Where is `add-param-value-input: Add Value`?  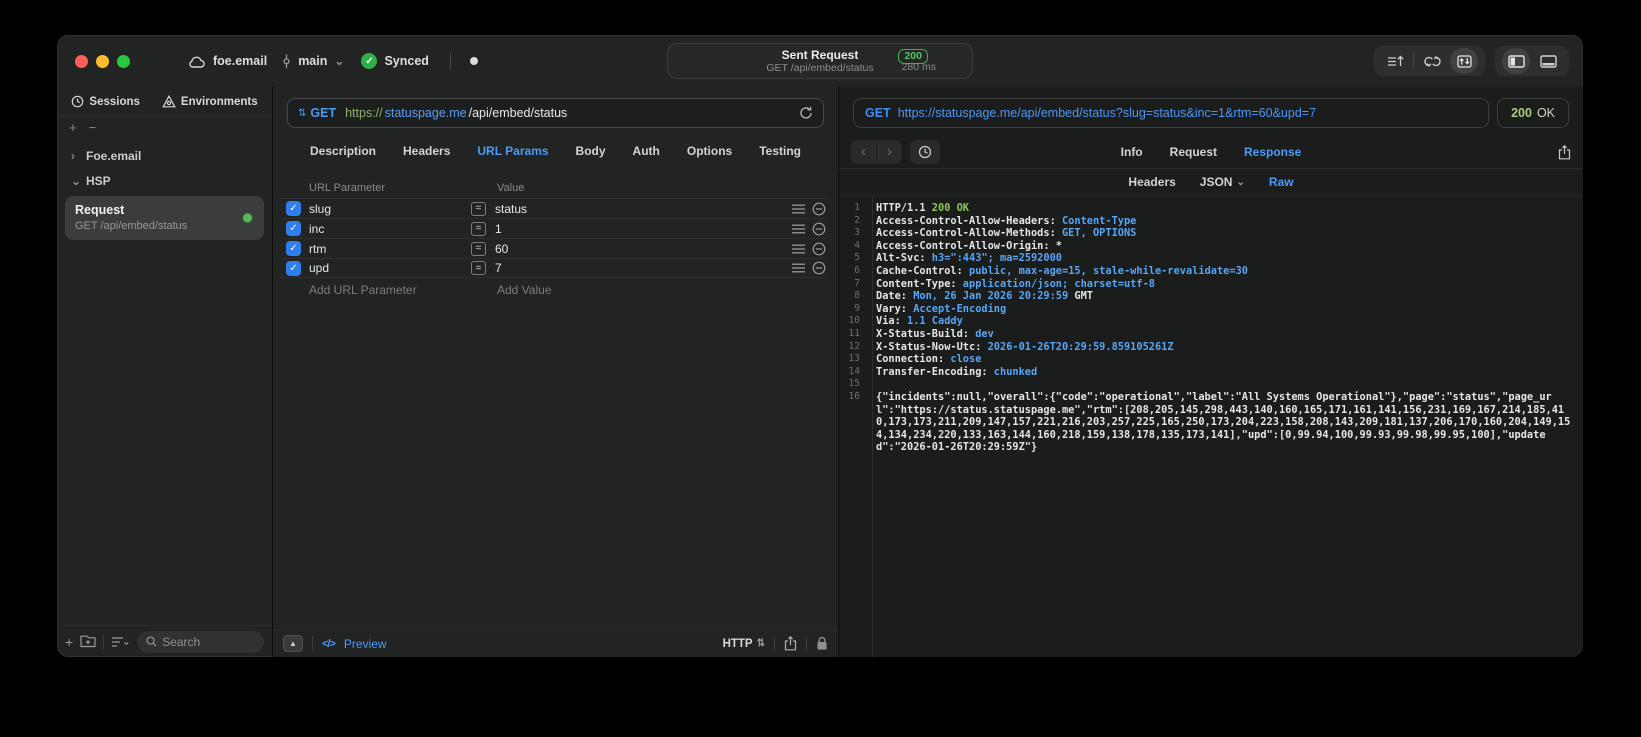 add-param-value-input: Add Value is located at coordinates (636, 290).